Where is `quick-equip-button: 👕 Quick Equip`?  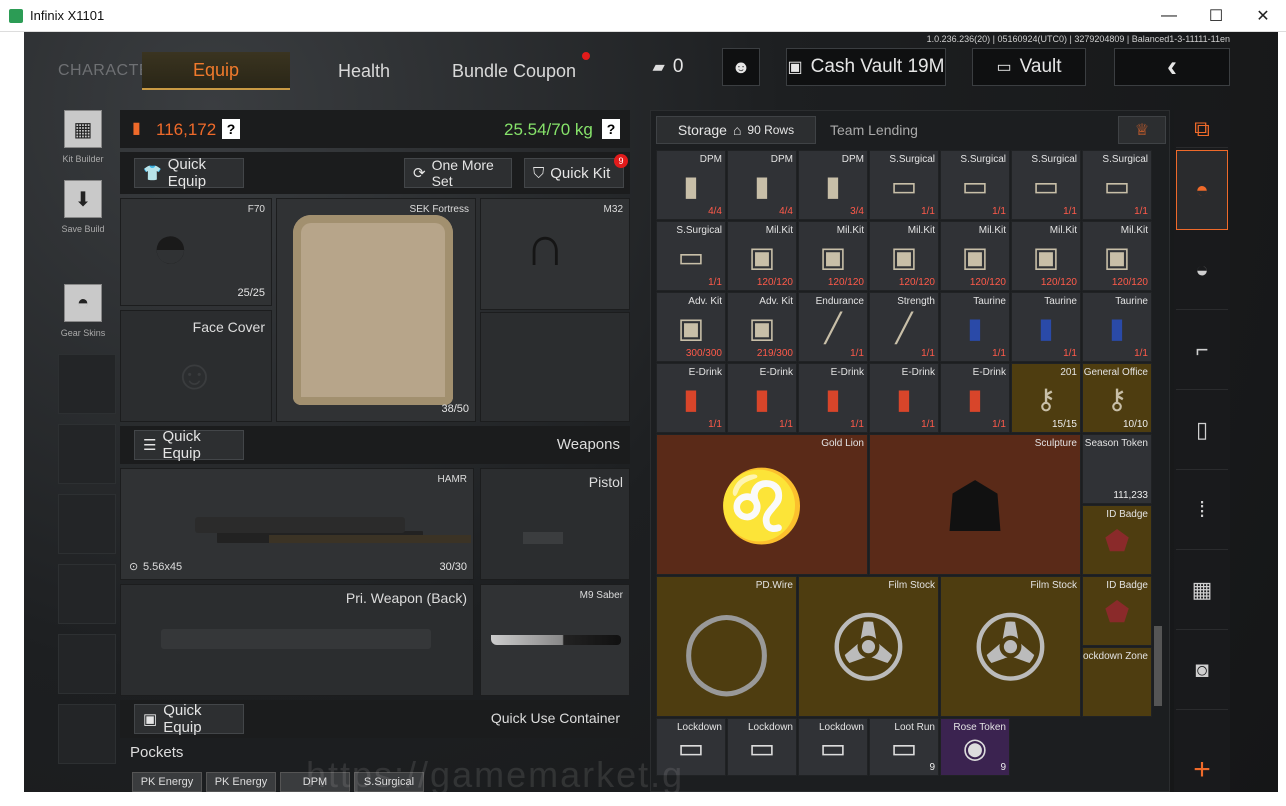
quick-equip-button: 👕 Quick Equip is located at coordinates (189, 173).